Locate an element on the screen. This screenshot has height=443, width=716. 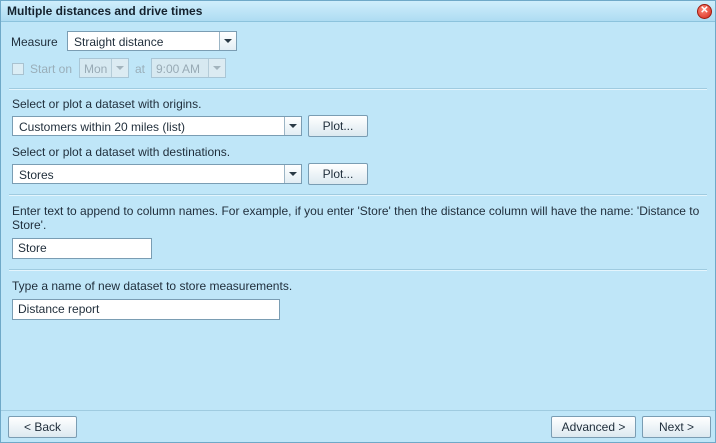
start-day-select: Mon is located at coordinates (104, 68).